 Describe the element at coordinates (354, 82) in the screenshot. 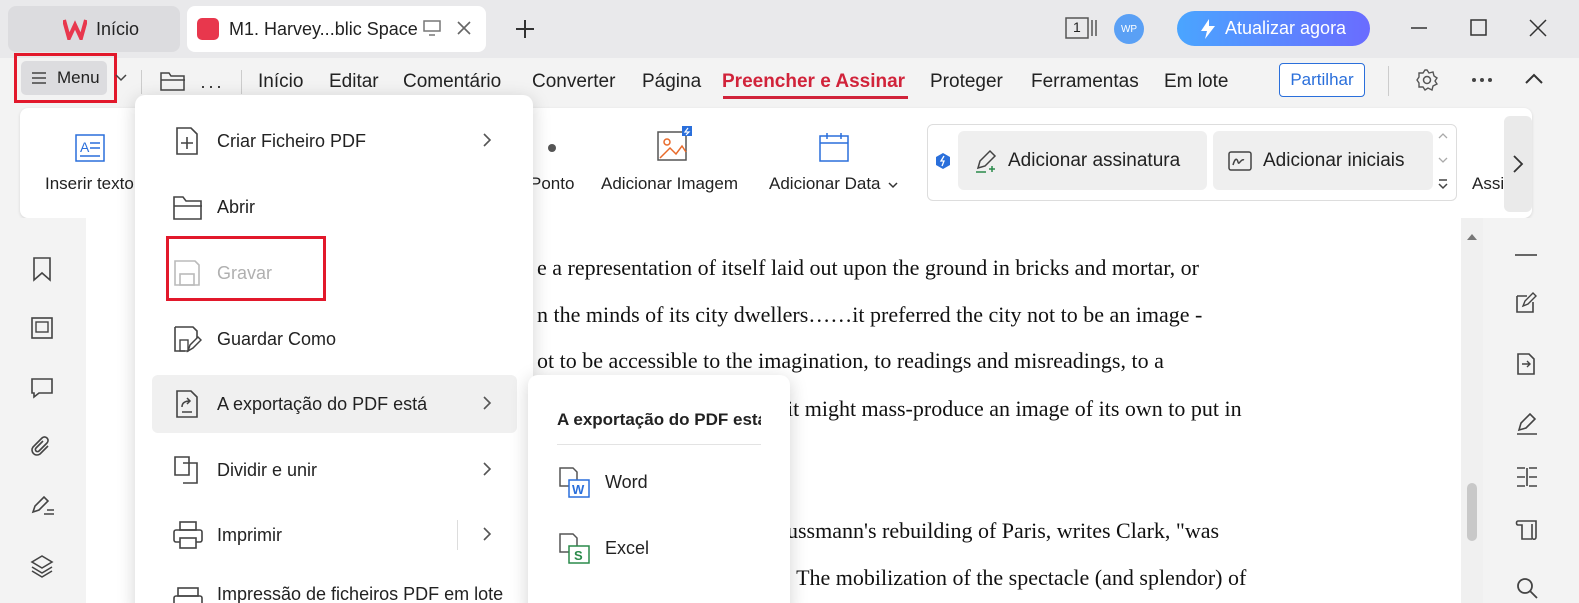

I see `tab-editar: Editar` at that location.